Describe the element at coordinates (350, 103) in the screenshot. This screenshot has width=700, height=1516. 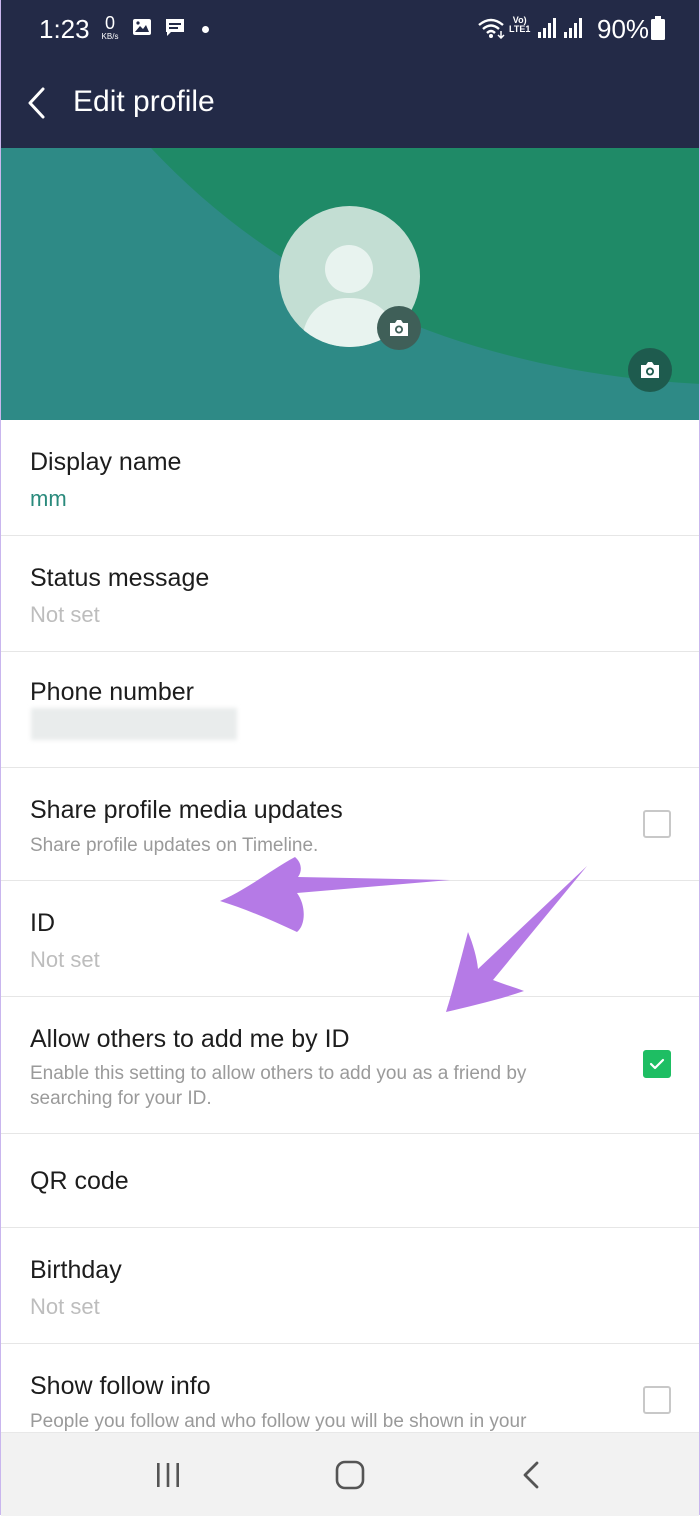
I see `app-bar: Edit profile` at that location.